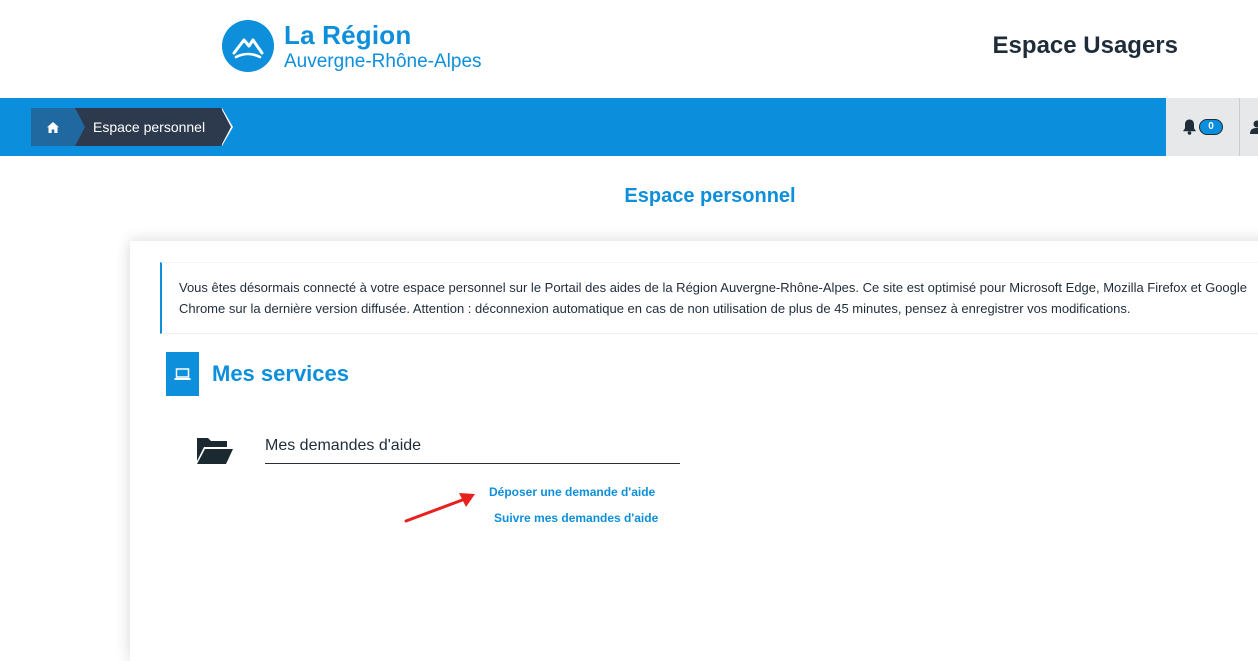  Describe the element at coordinates (215, 453) in the screenshot. I see `folder-open-icon` at that location.